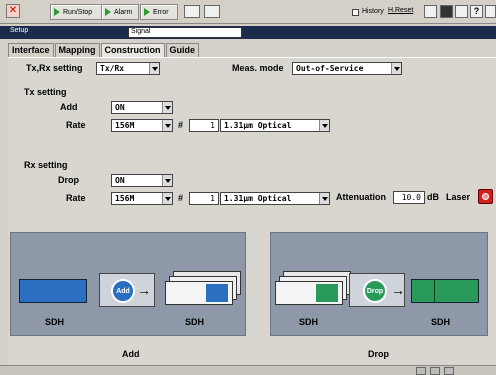 The width and height of the screenshot is (496, 375). What do you see at coordinates (327, 293) in the screenshot?
I see `sdh-input-accent` at bounding box center [327, 293].